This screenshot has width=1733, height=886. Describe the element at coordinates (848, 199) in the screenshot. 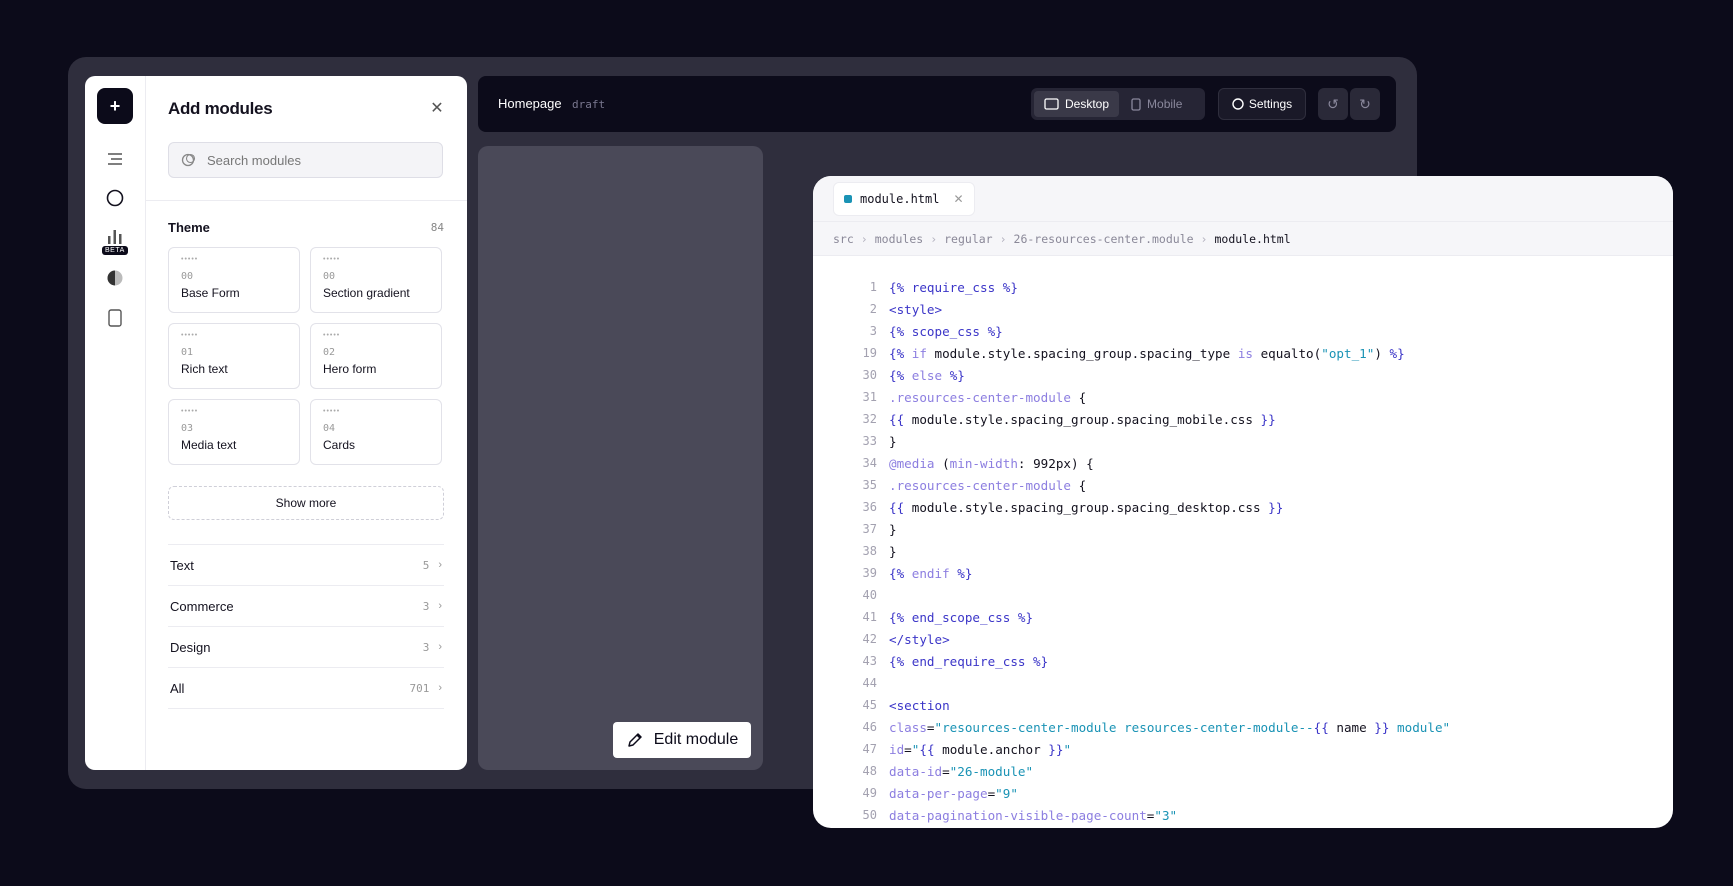

I see `file-type-icon` at that location.